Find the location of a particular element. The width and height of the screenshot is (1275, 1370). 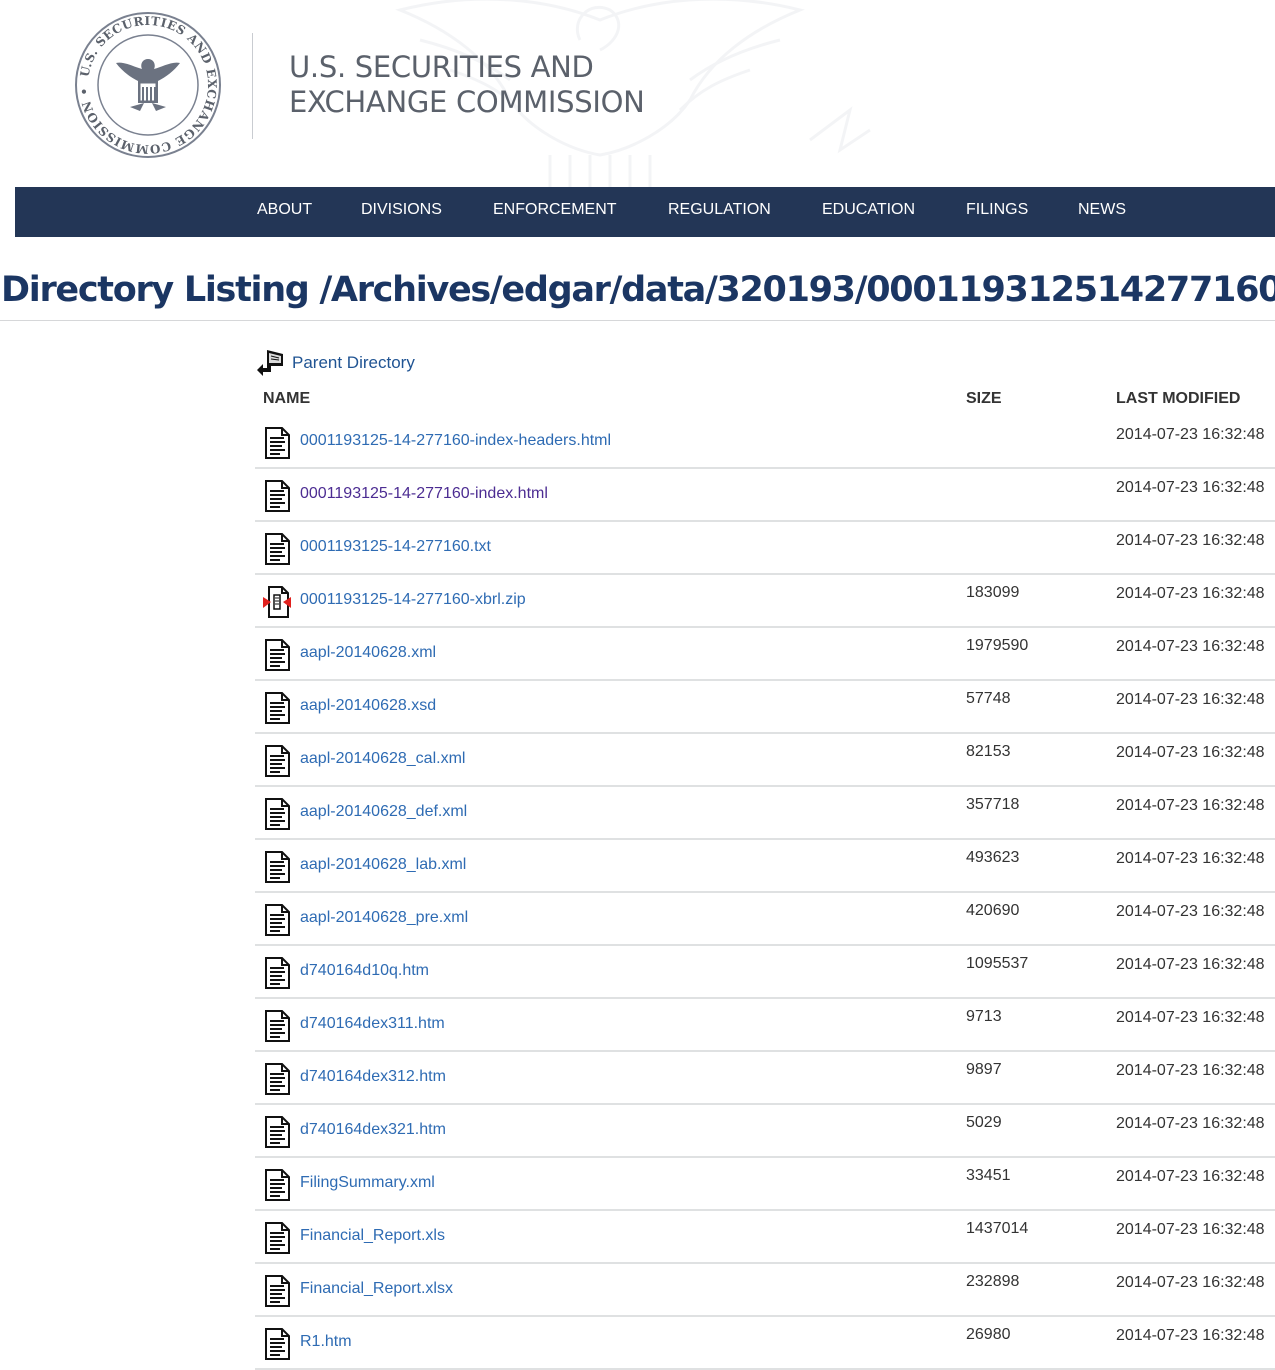

file-size: 1979590 is located at coordinates (997, 645).